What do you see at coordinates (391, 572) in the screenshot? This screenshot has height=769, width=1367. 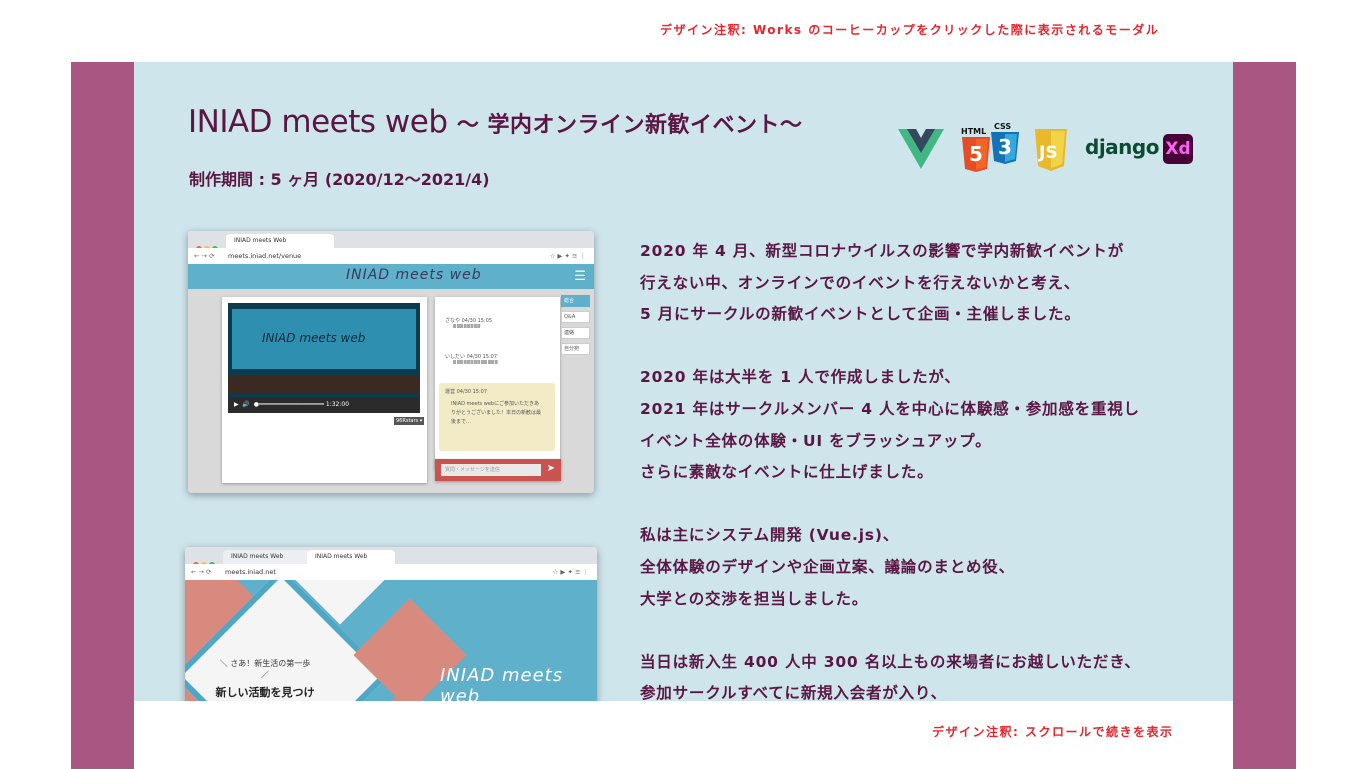 I see `address-bar: ← → ⟳ meets.iniad.net ☆ ▶ ✦ ≡ ⋮` at bounding box center [391, 572].